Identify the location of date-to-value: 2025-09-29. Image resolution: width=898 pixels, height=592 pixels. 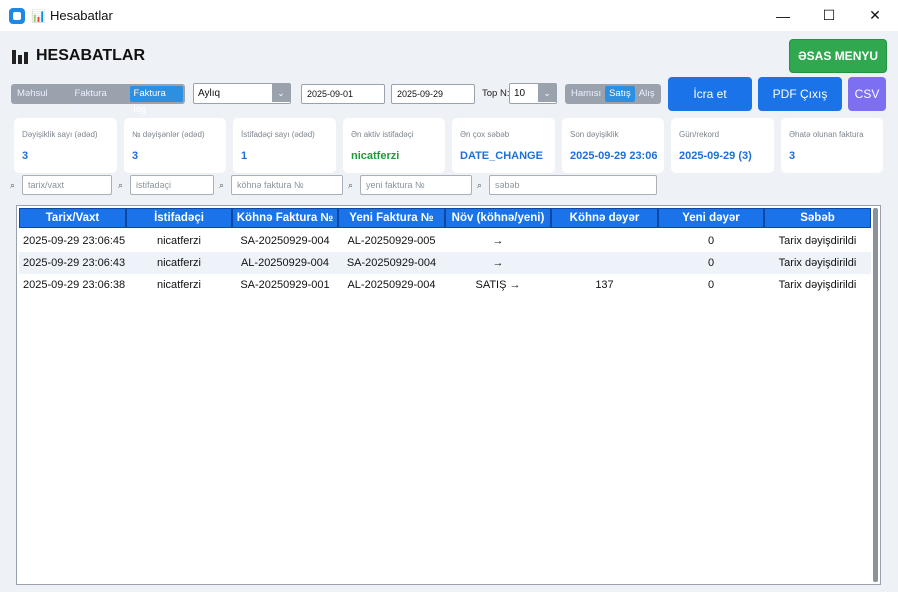
(420, 94).